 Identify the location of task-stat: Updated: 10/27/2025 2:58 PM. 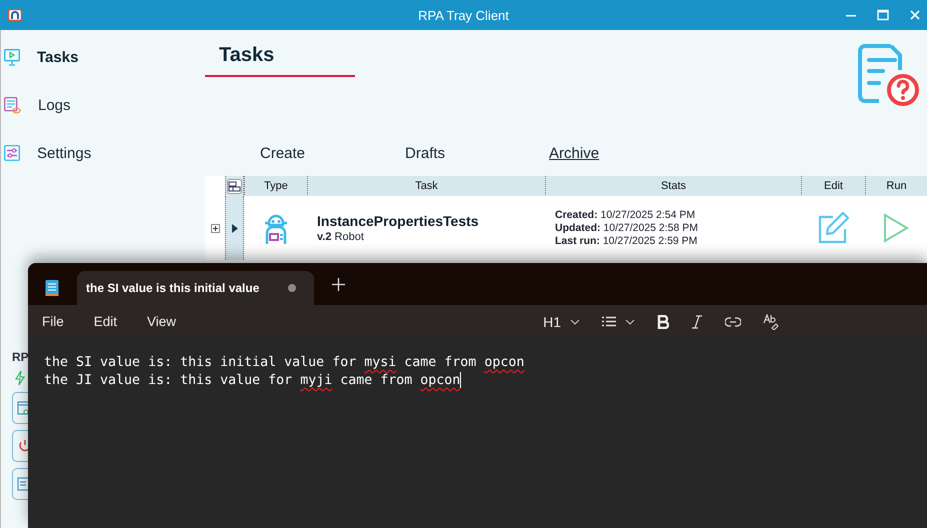
(626, 228).